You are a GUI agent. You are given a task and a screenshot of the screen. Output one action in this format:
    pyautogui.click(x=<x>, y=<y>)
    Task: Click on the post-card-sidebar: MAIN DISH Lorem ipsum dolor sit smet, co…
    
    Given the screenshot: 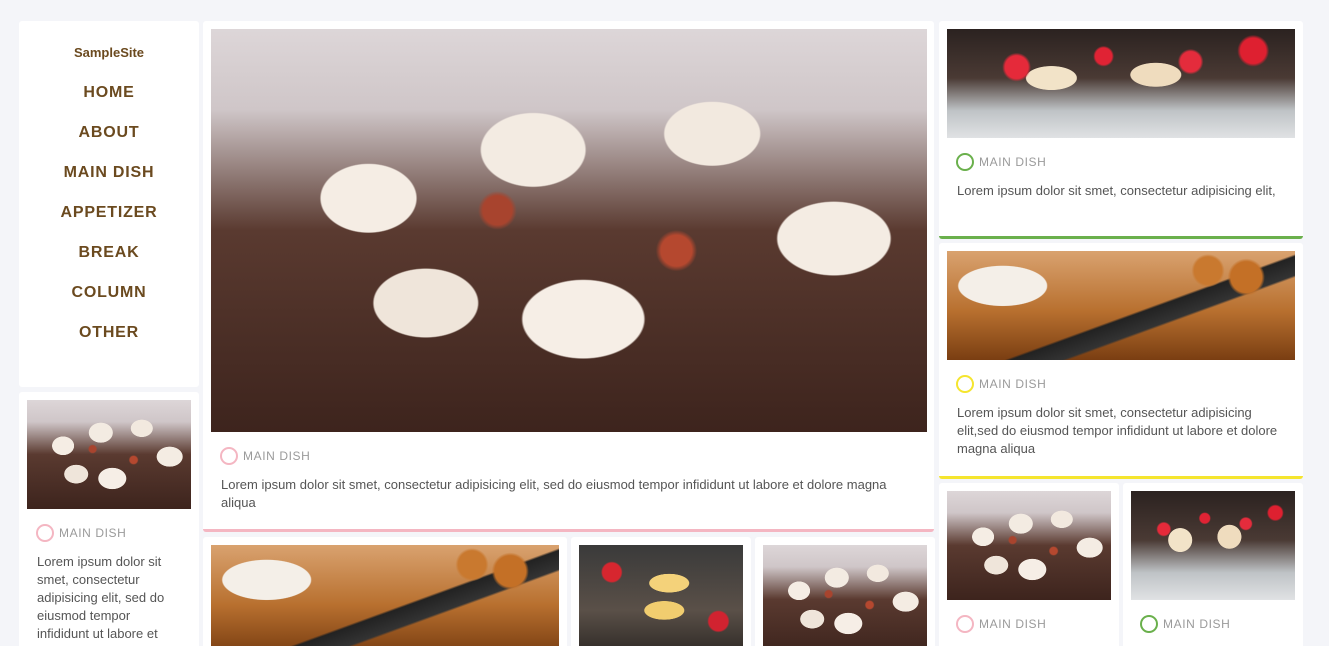 What is the action you would take?
    pyautogui.click(x=109, y=519)
    